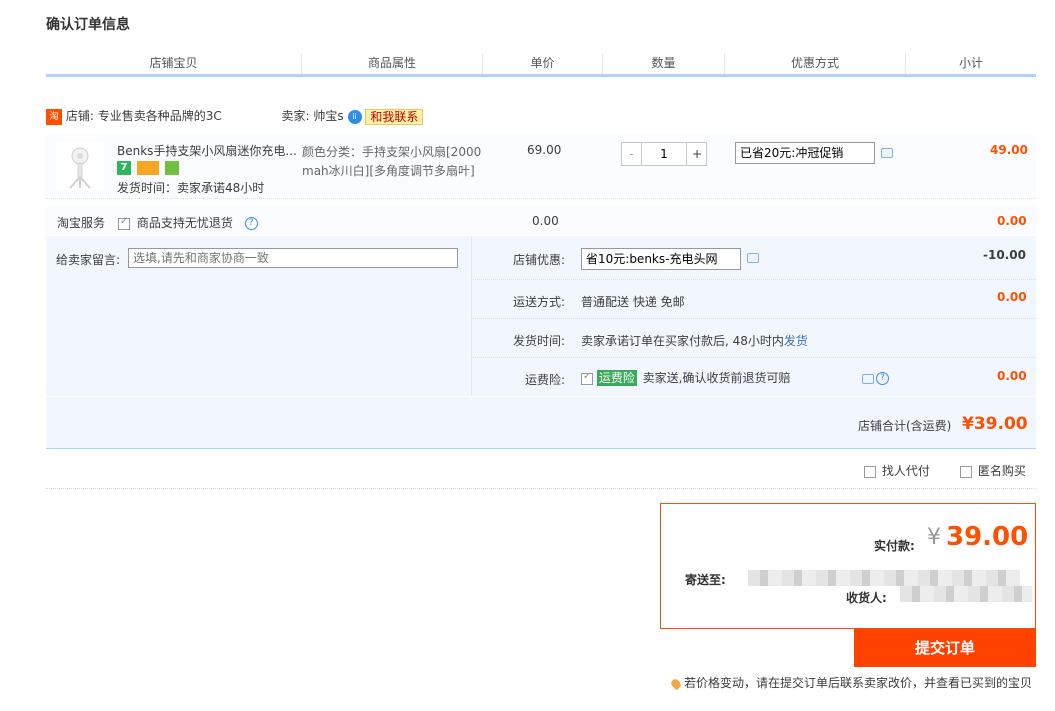 The width and height of the screenshot is (1055, 711). I want to click on delivery-text: 卖家承诺订单在买家付款后, 48小时内, so click(682, 341).